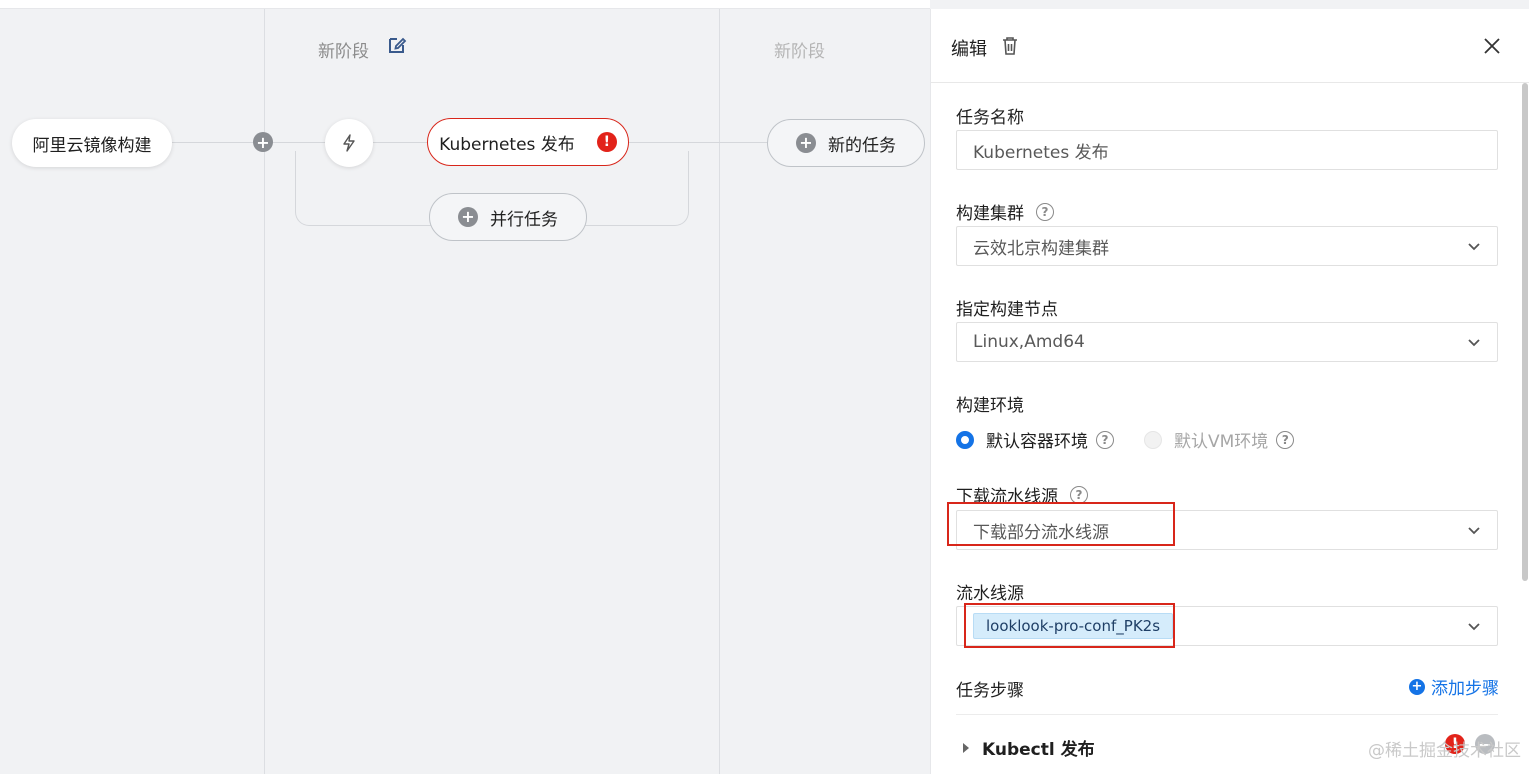 The height and width of the screenshot is (774, 1529). I want to click on node-value: Linux,Amd64, so click(1029, 342).